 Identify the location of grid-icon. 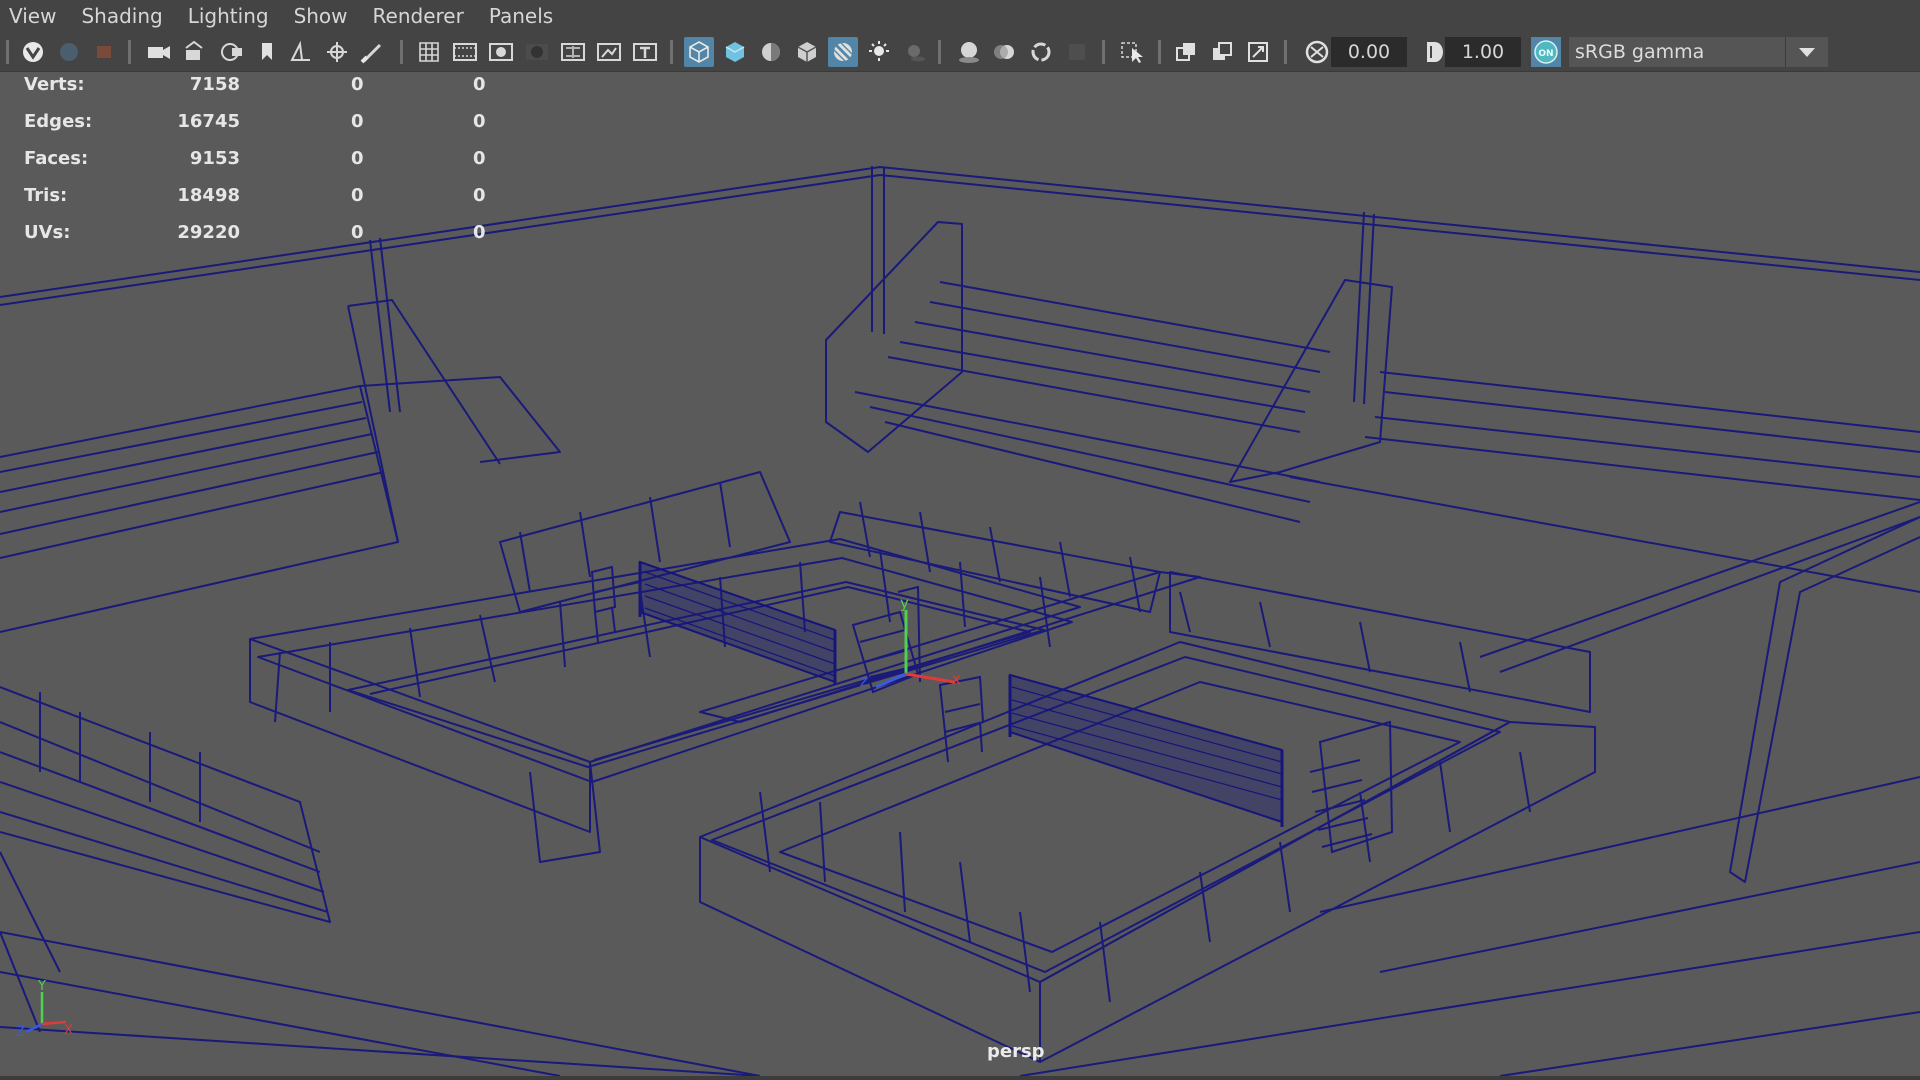
(429, 52).